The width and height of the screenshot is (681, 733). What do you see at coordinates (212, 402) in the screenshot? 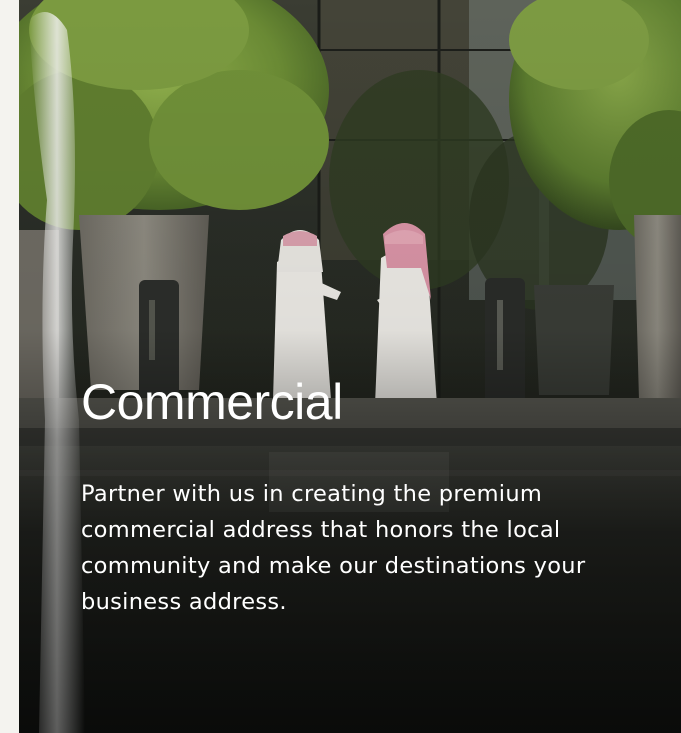
I see `card-title: Commercial` at bounding box center [212, 402].